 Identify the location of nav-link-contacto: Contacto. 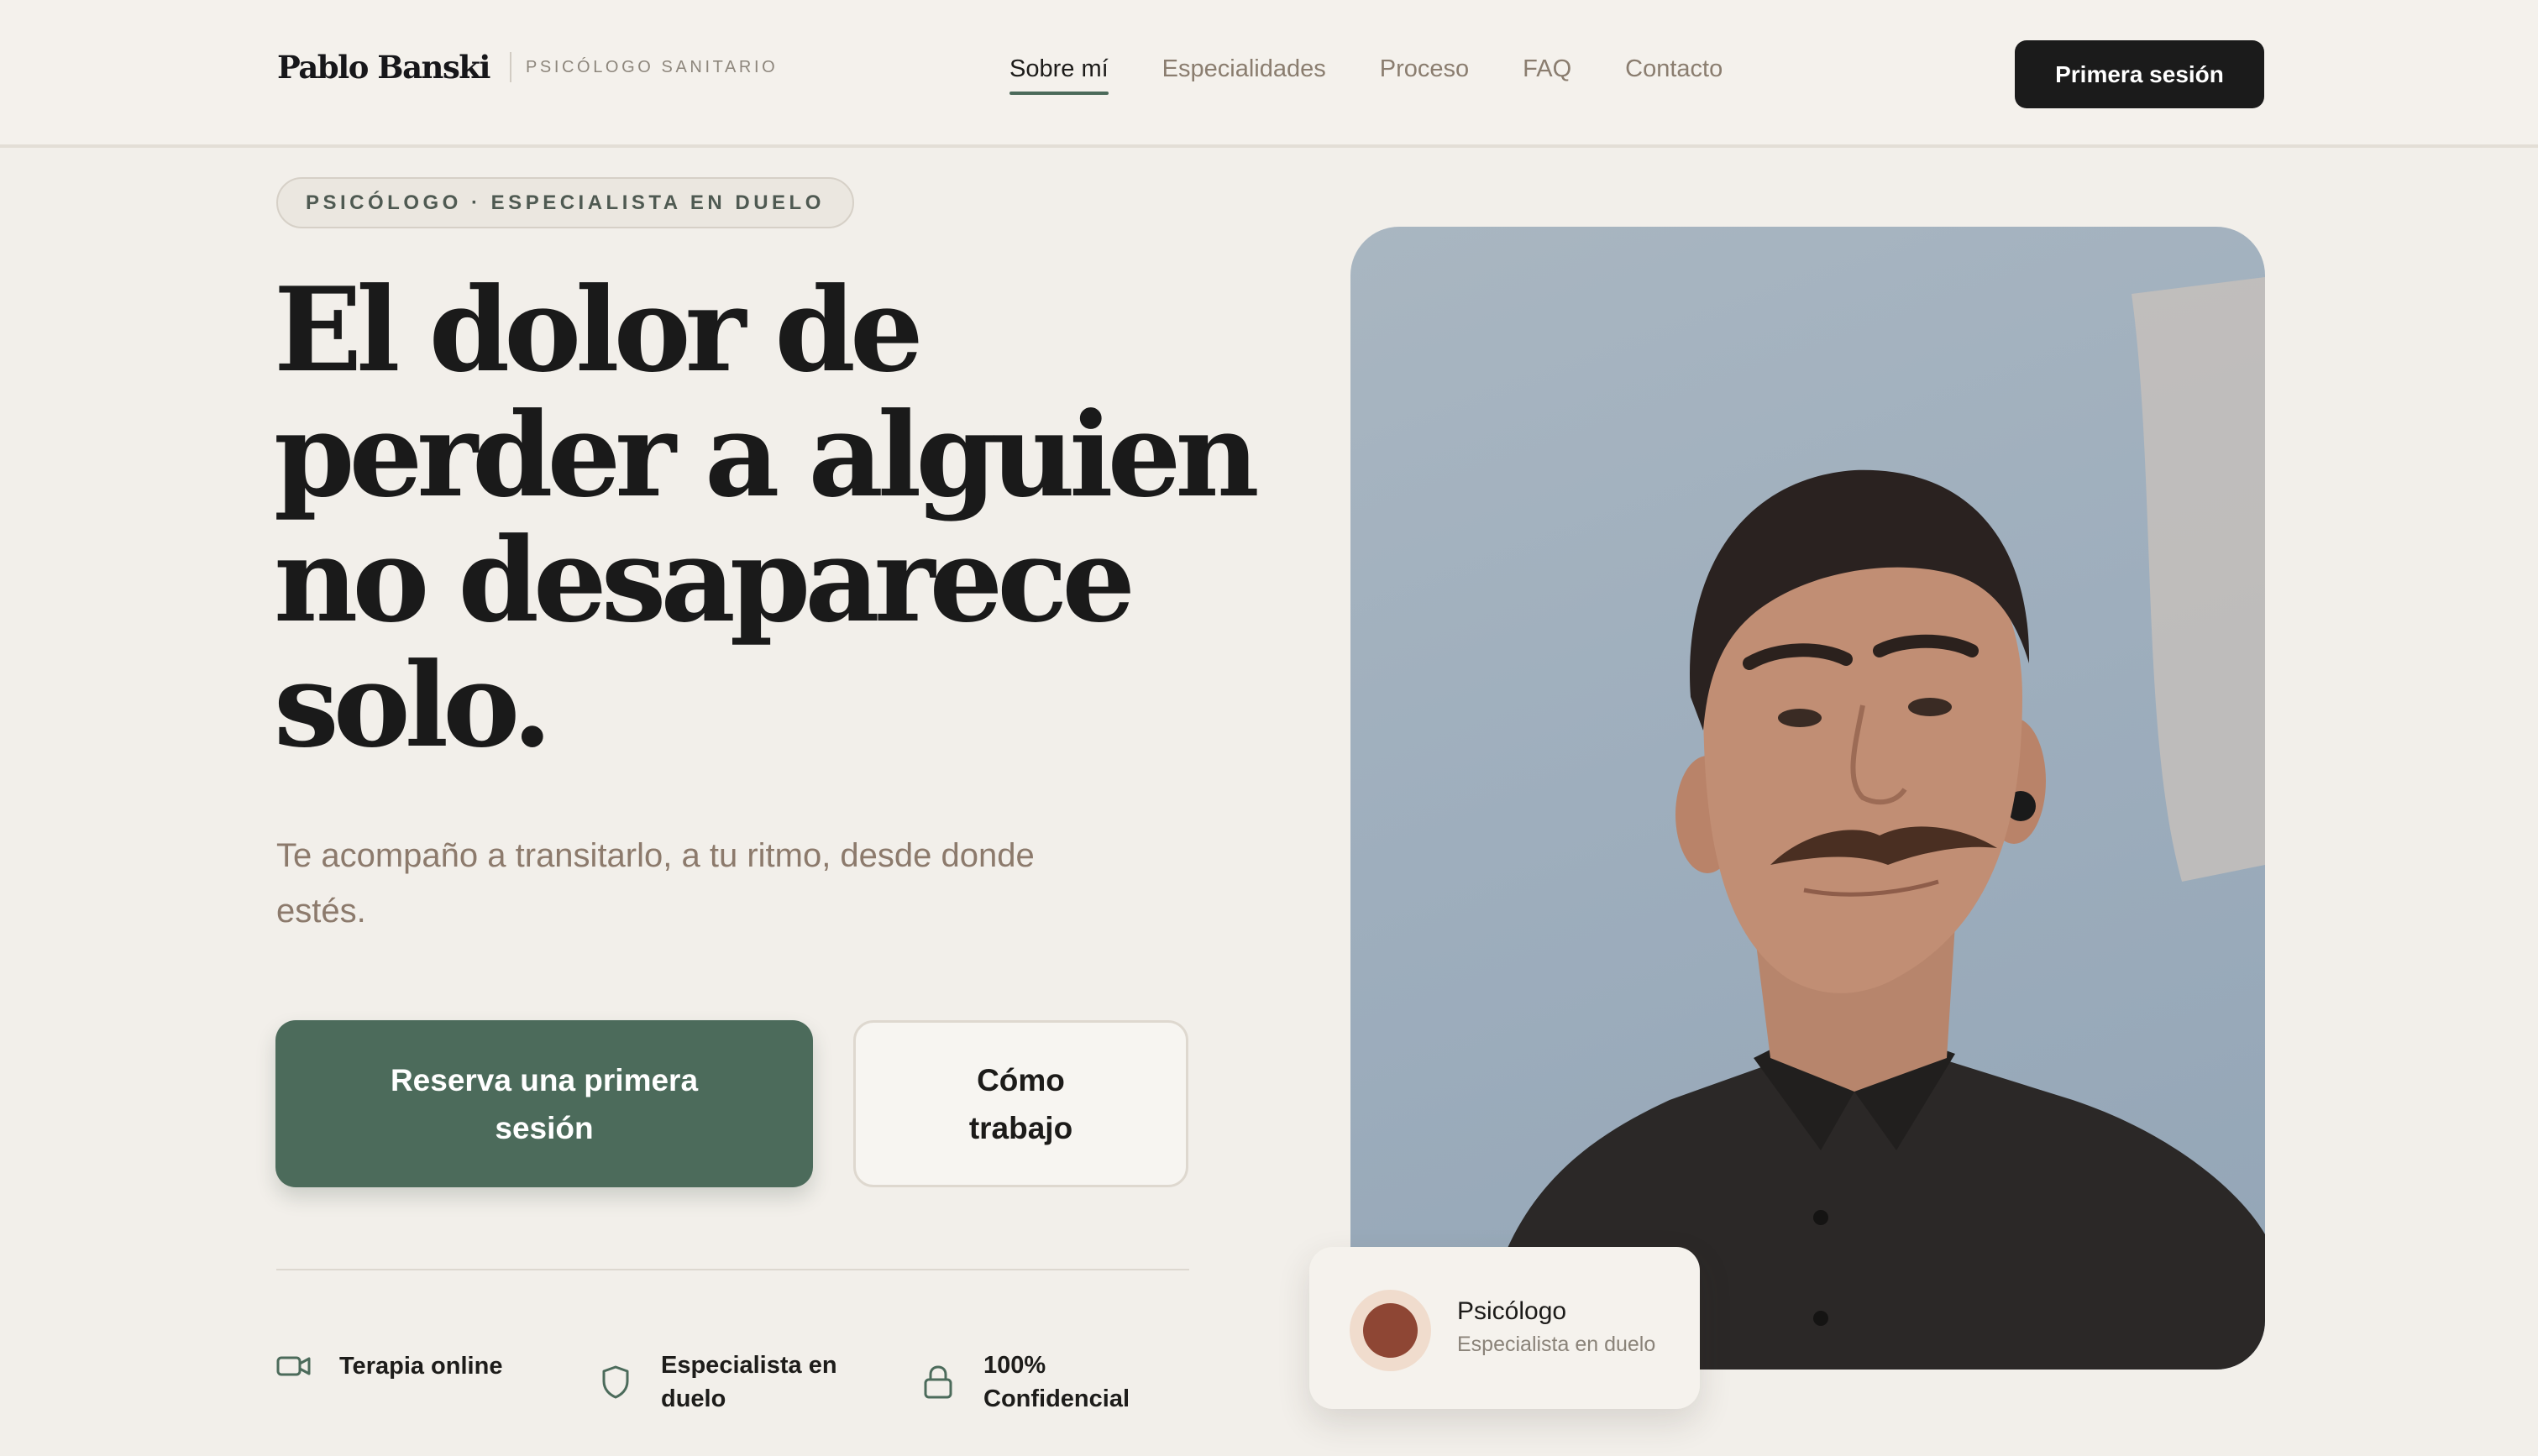
(1674, 74).